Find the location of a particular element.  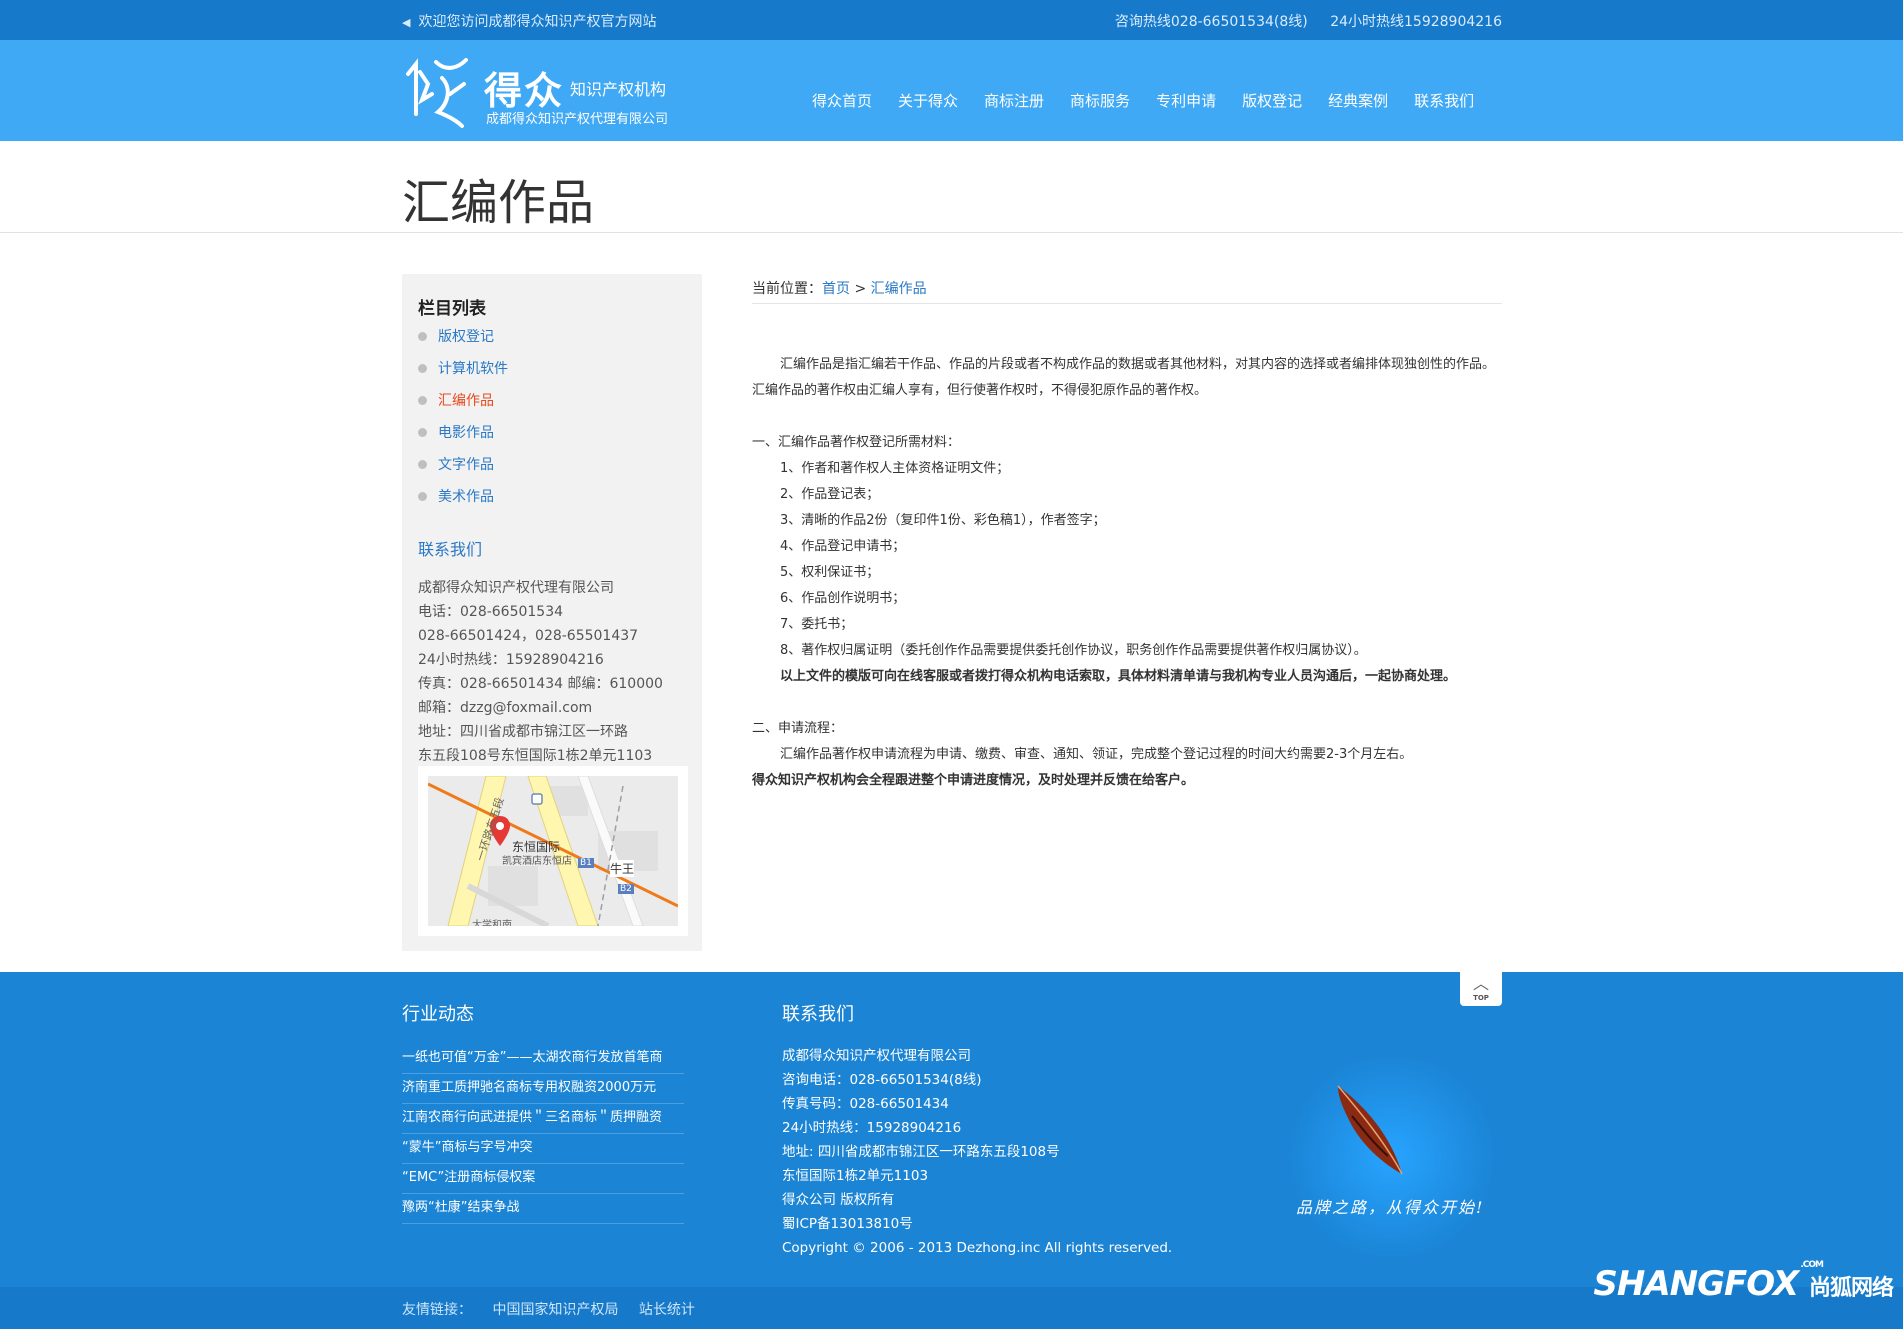

section1-item: 2、作品登记表； is located at coordinates (830, 494).